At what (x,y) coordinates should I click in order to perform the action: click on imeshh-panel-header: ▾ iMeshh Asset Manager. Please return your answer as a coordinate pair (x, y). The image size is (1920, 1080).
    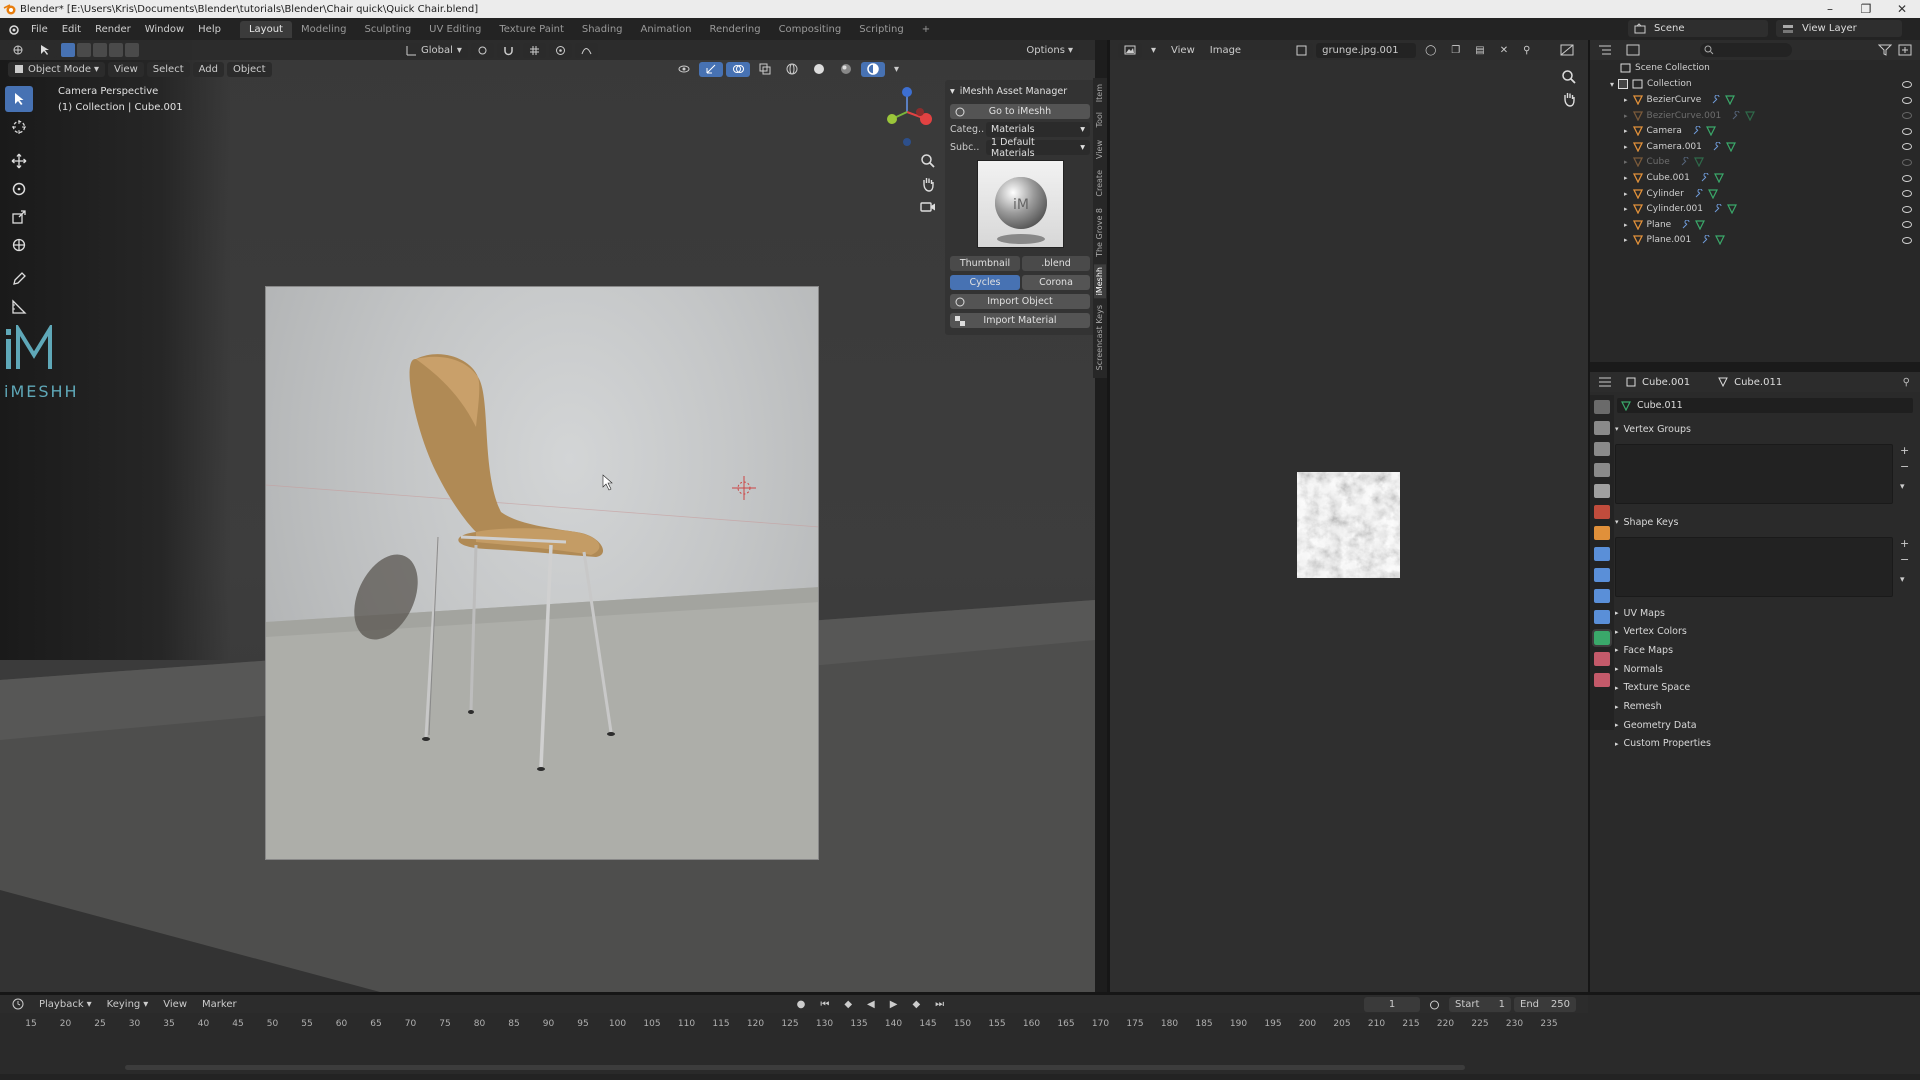
    Looking at the image, I should click on (1020, 91).